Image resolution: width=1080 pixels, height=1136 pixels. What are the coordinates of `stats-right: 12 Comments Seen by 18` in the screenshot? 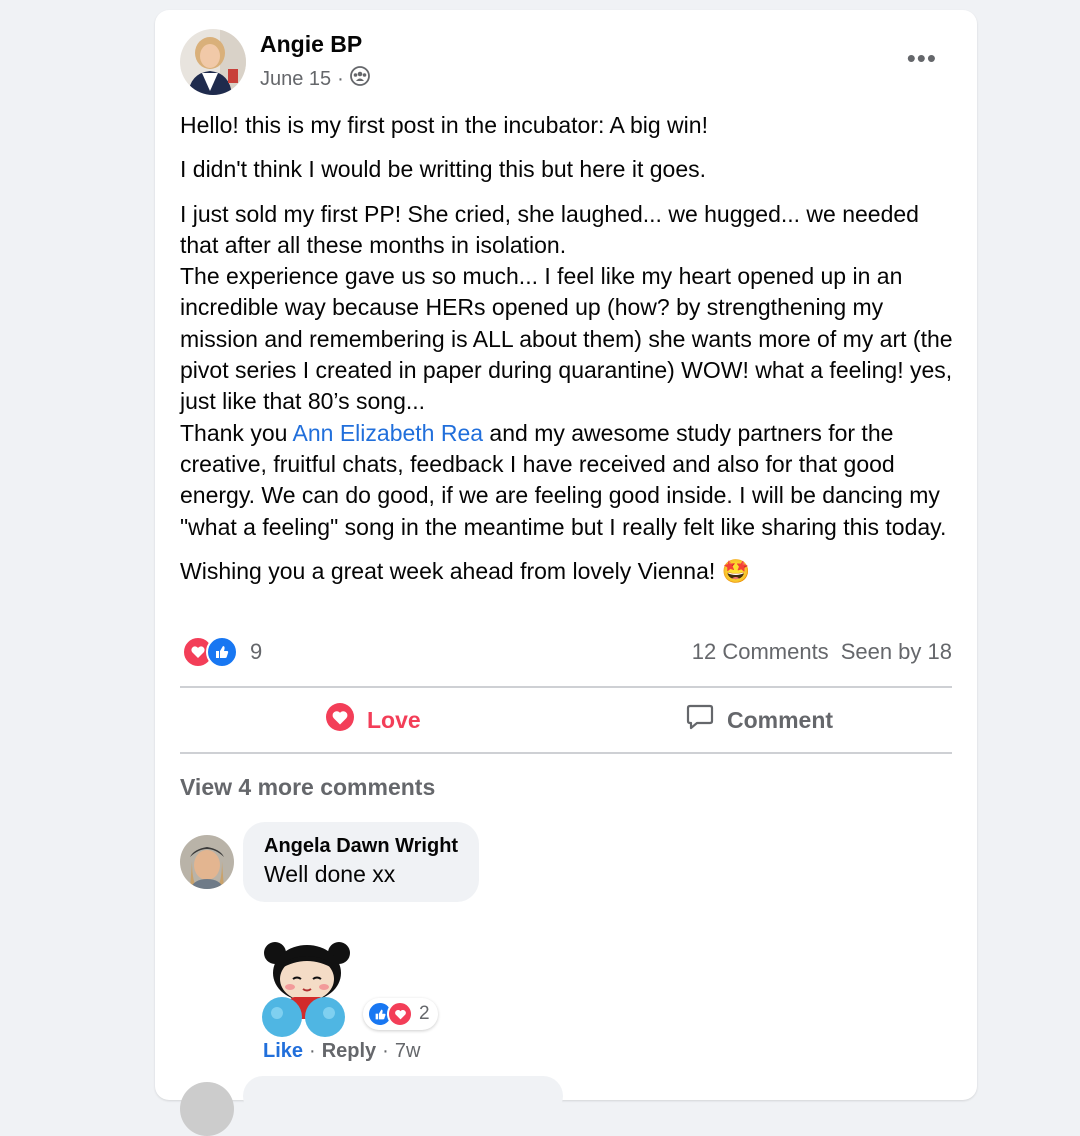 It's located at (822, 652).